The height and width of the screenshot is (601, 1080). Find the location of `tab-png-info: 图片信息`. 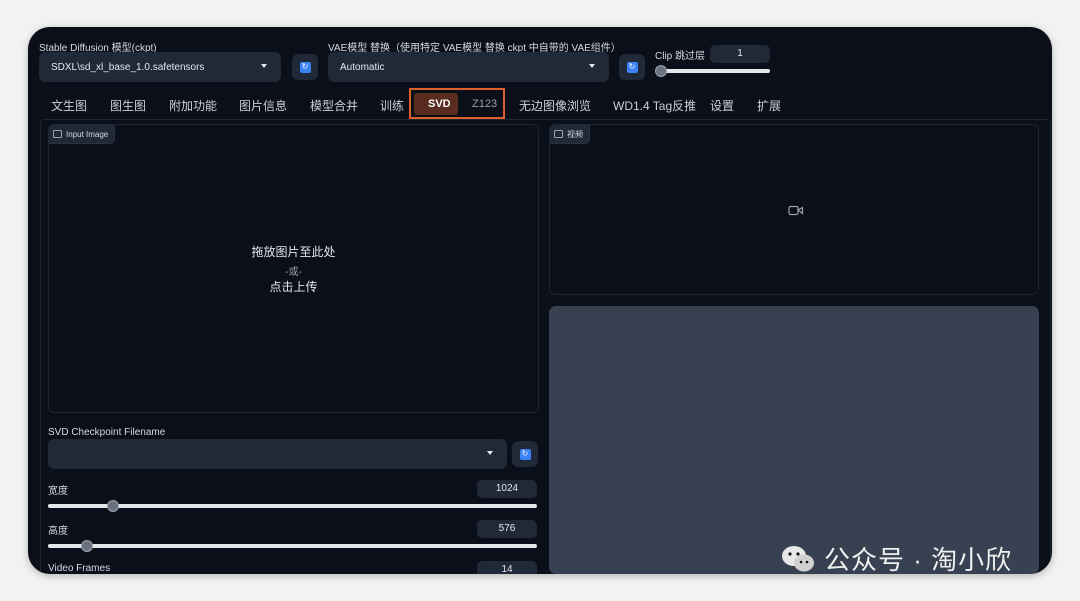

tab-png-info: 图片信息 is located at coordinates (263, 105).